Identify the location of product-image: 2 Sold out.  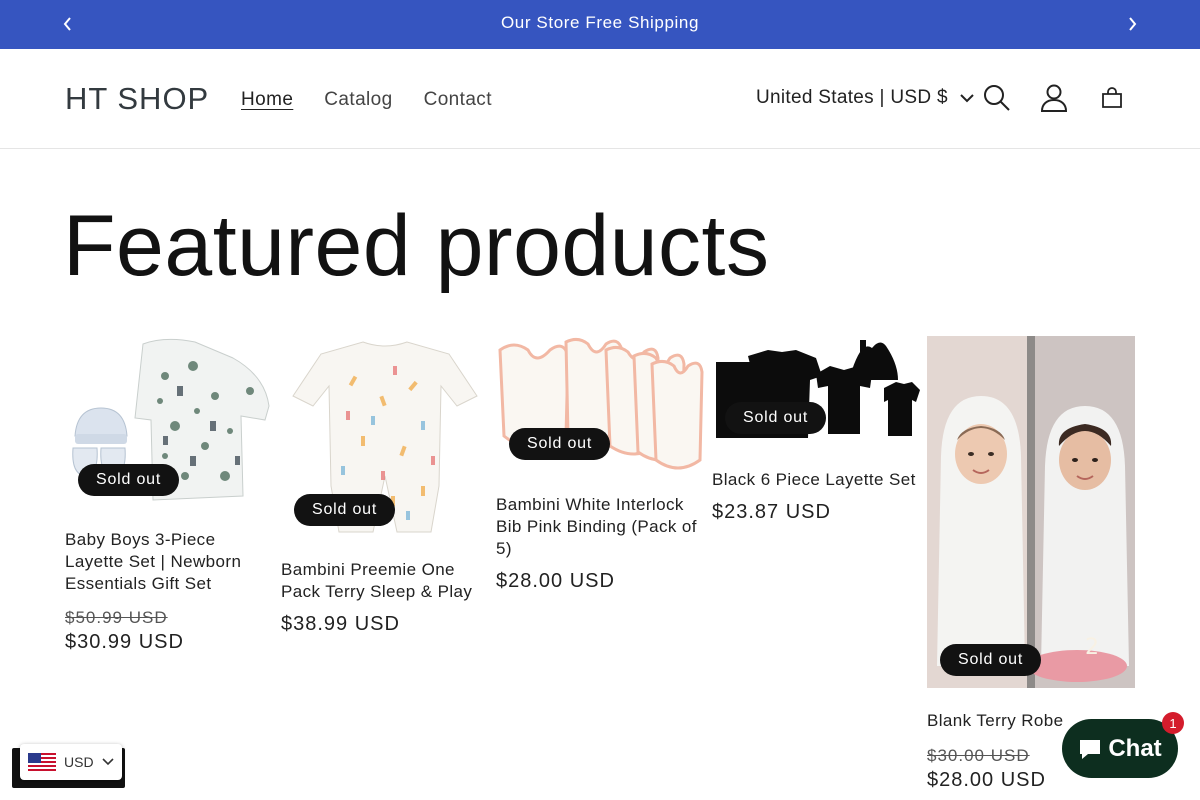
(1031, 512).